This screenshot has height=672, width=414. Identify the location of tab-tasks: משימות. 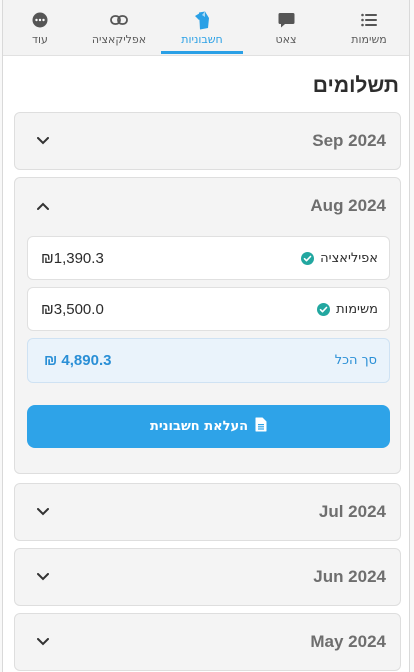
(369, 28).